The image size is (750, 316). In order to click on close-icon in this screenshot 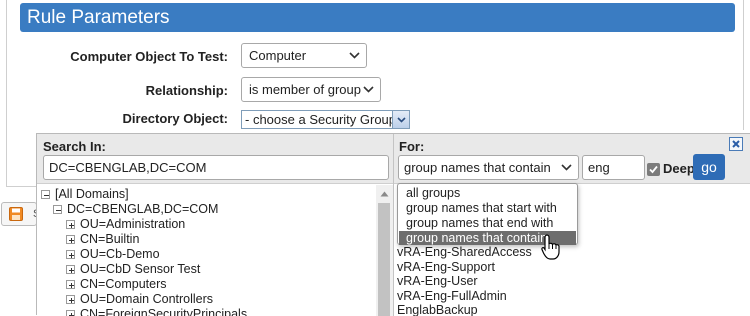, I will do `click(736, 144)`.